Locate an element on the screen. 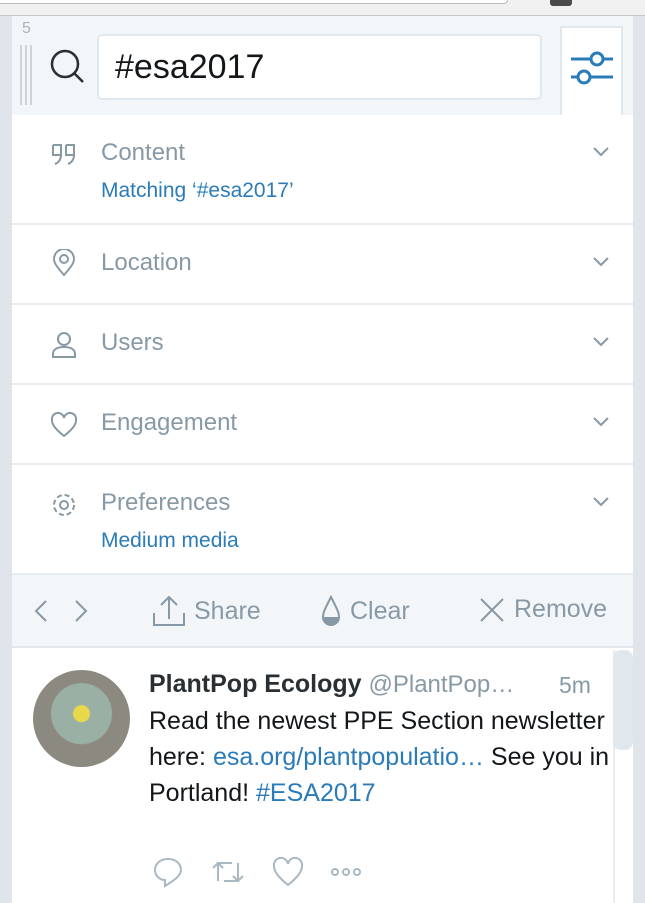 This screenshot has height=903, width=645. filter-summary: Medium media is located at coordinates (170, 540).